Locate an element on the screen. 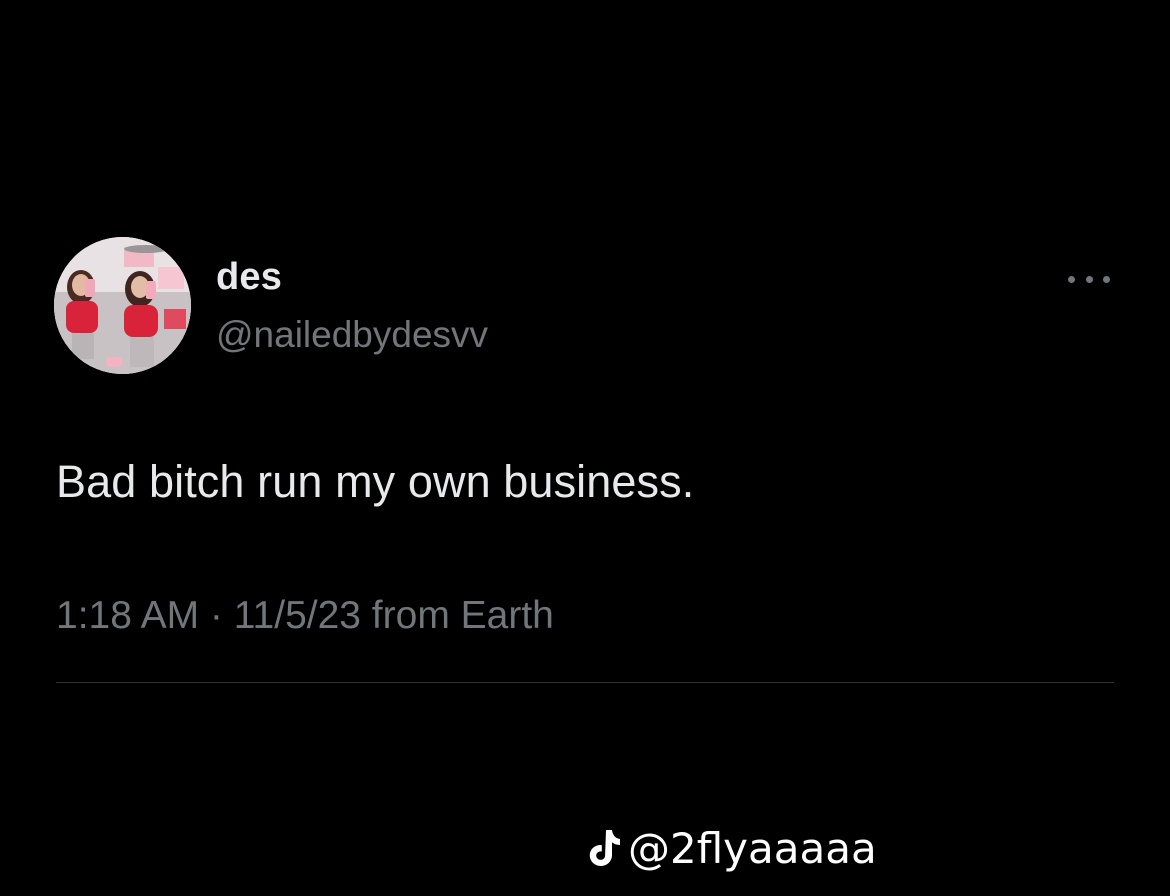 The width and height of the screenshot is (1170, 896). watermark-handle: @2flyaaaaa is located at coordinates (752, 848).